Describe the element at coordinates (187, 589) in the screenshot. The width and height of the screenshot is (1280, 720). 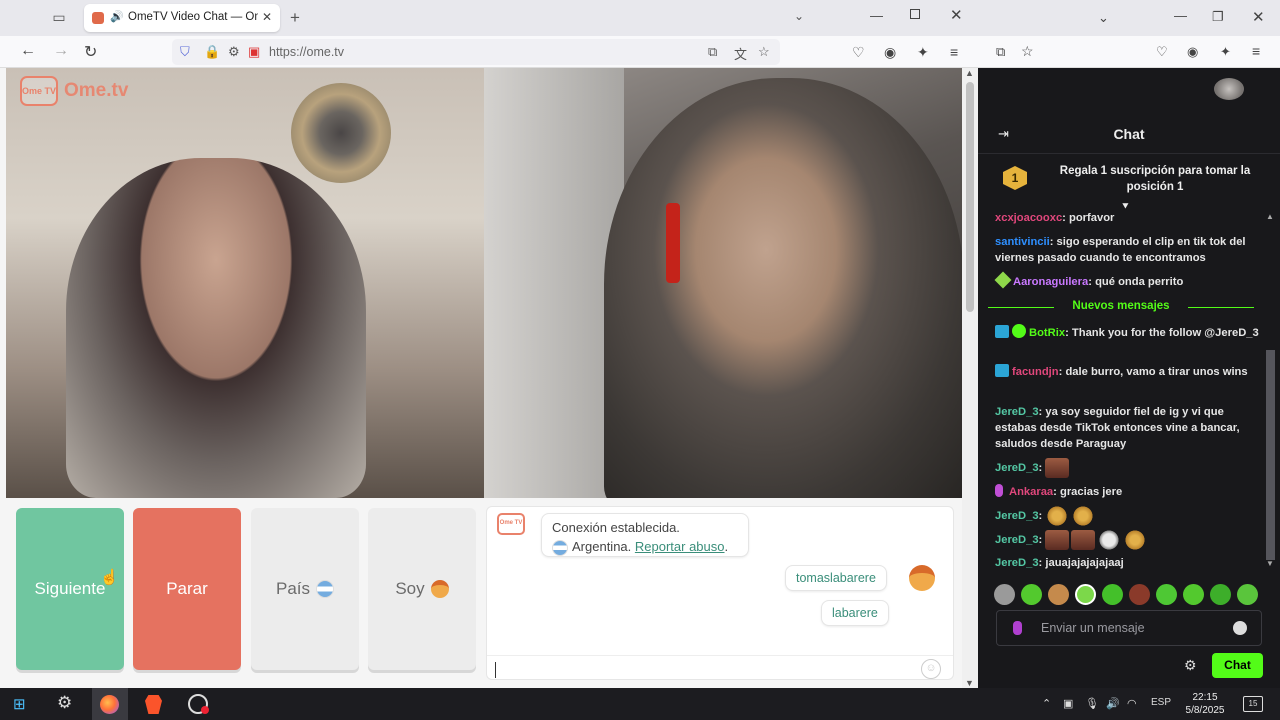
I see `stop-button: Parar` at that location.